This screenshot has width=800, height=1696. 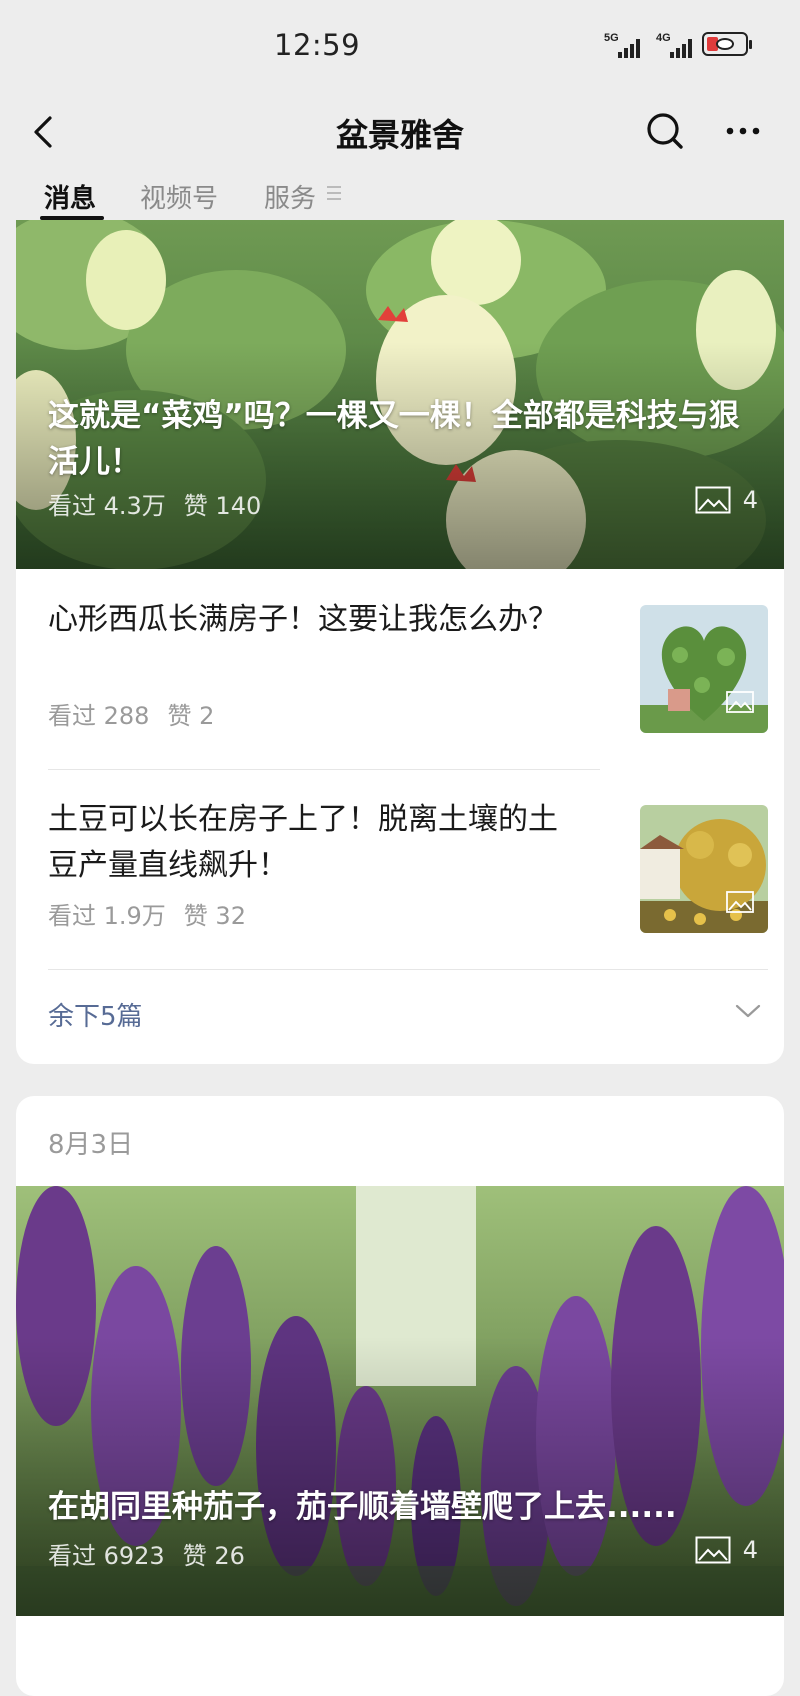 What do you see at coordinates (107, 506) in the screenshot?
I see `view-count: 看过 4.3万` at bounding box center [107, 506].